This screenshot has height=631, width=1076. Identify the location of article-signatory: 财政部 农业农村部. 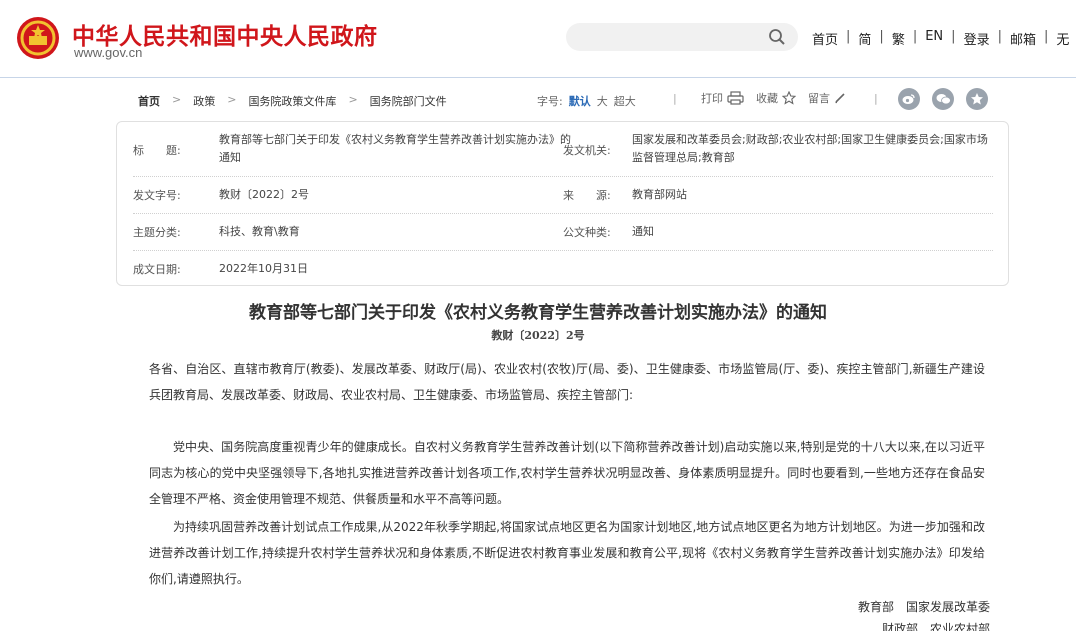
(935, 626).